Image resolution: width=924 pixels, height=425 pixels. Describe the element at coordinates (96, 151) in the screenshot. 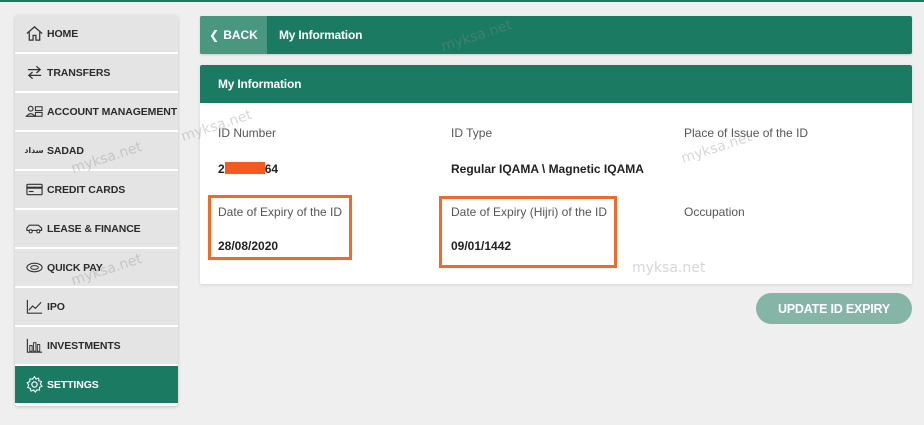

I see `sidebar-item-sadad: سداد SADAD` at that location.